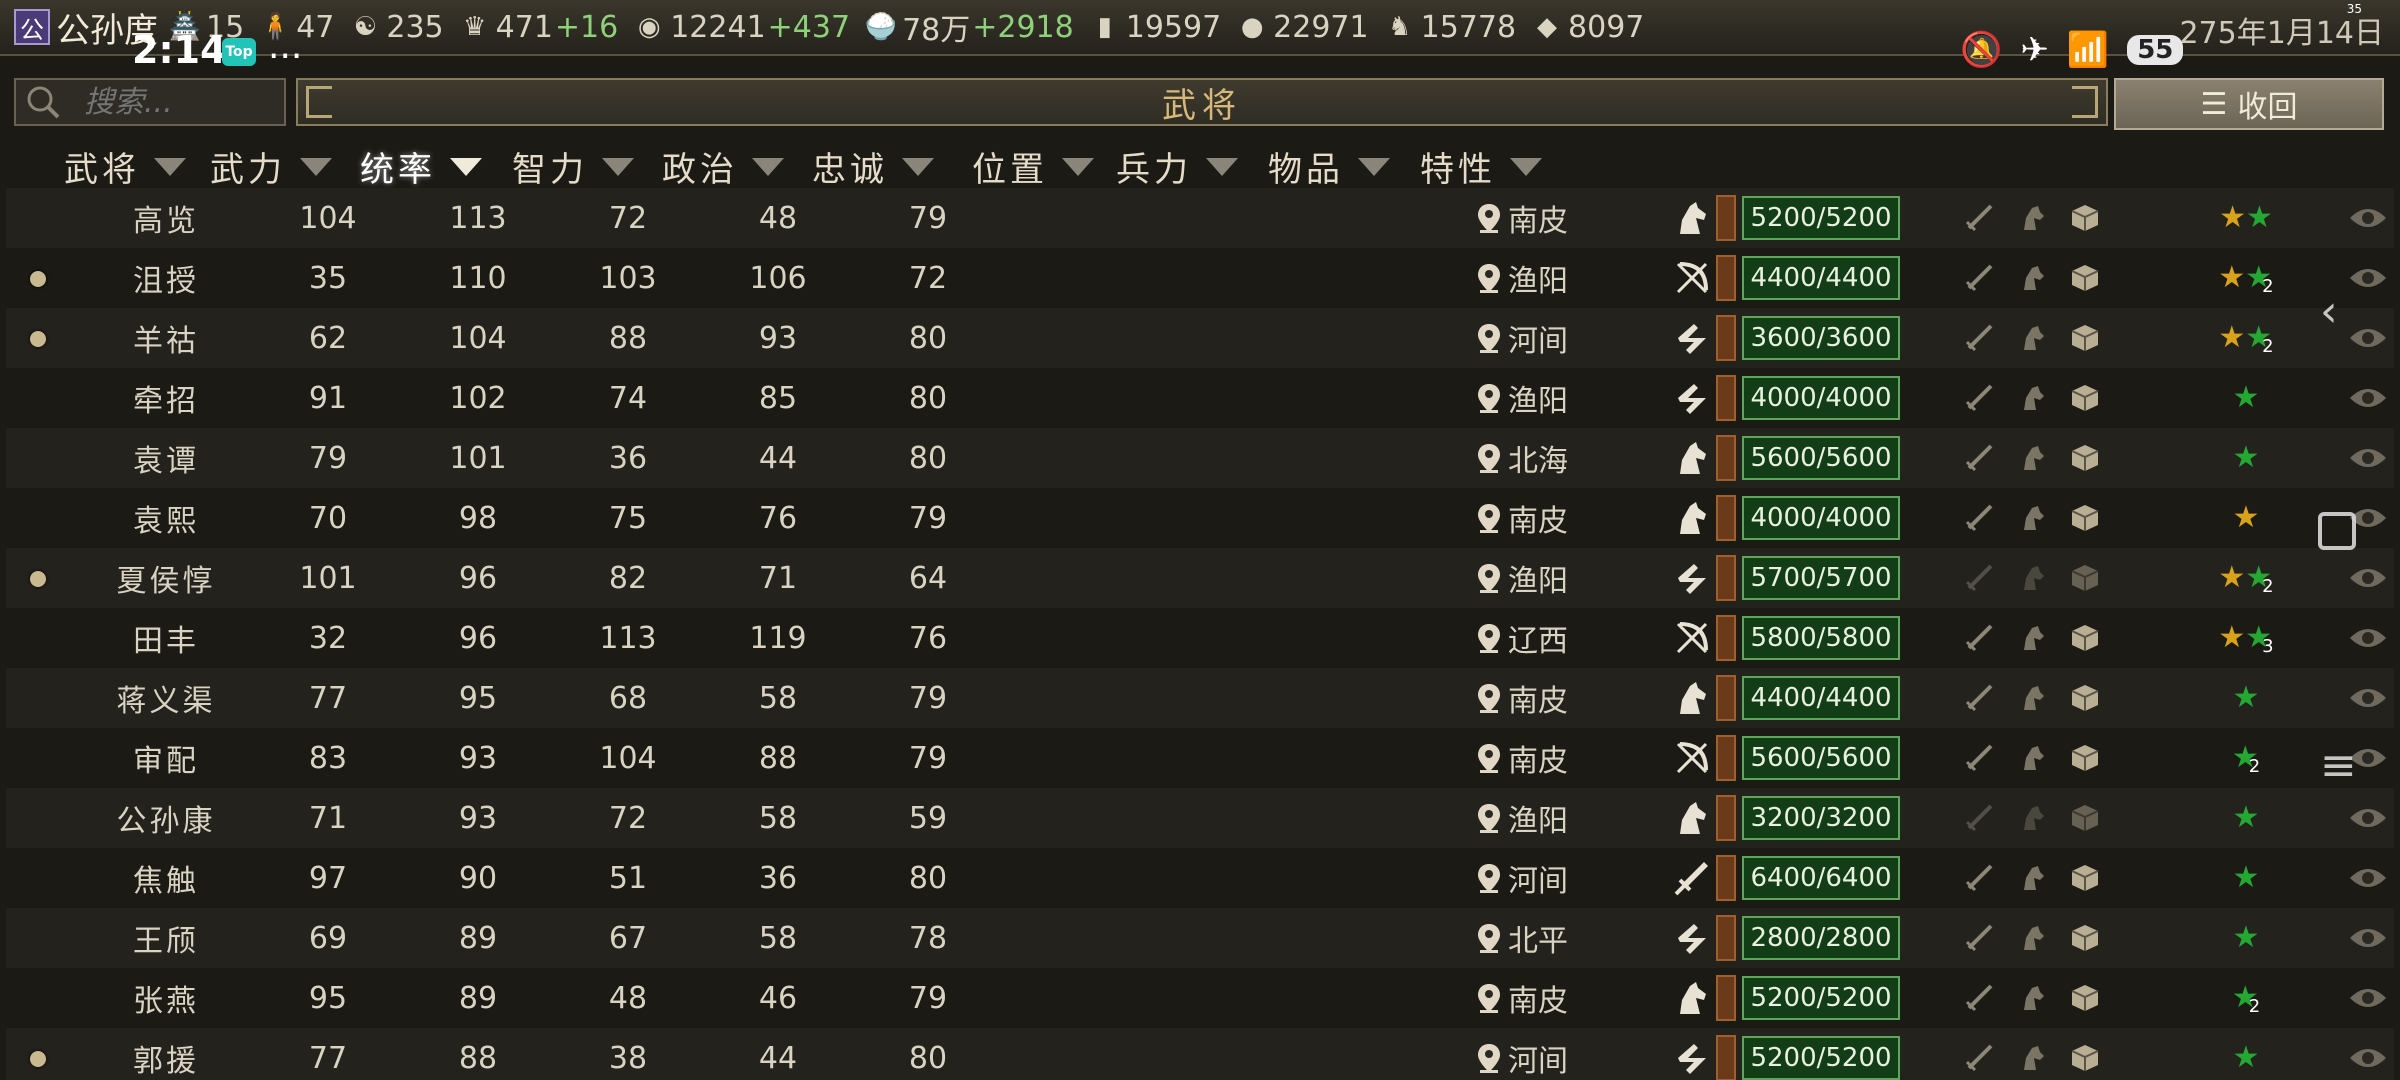 The width and height of the screenshot is (2400, 1080). I want to click on general-name: 羊祜, so click(166, 338).